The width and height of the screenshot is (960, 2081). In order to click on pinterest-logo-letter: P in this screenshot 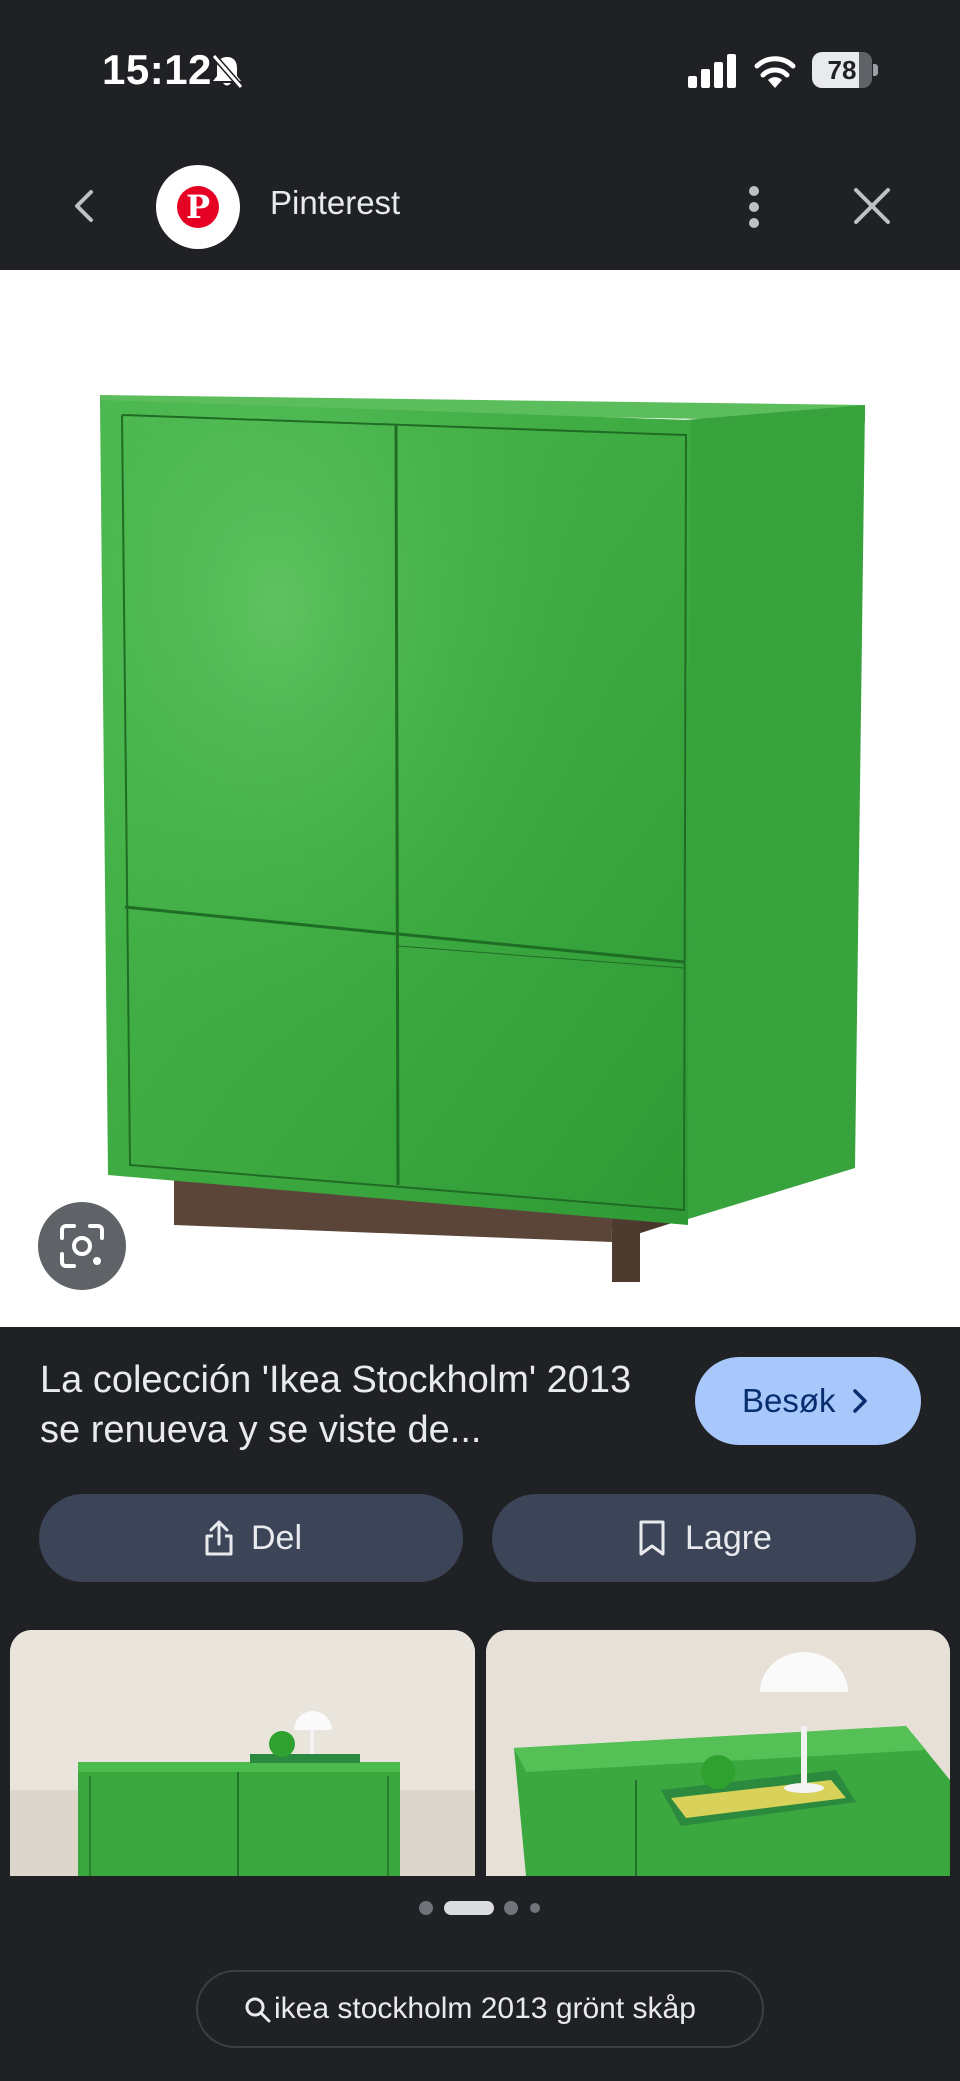, I will do `click(198, 207)`.